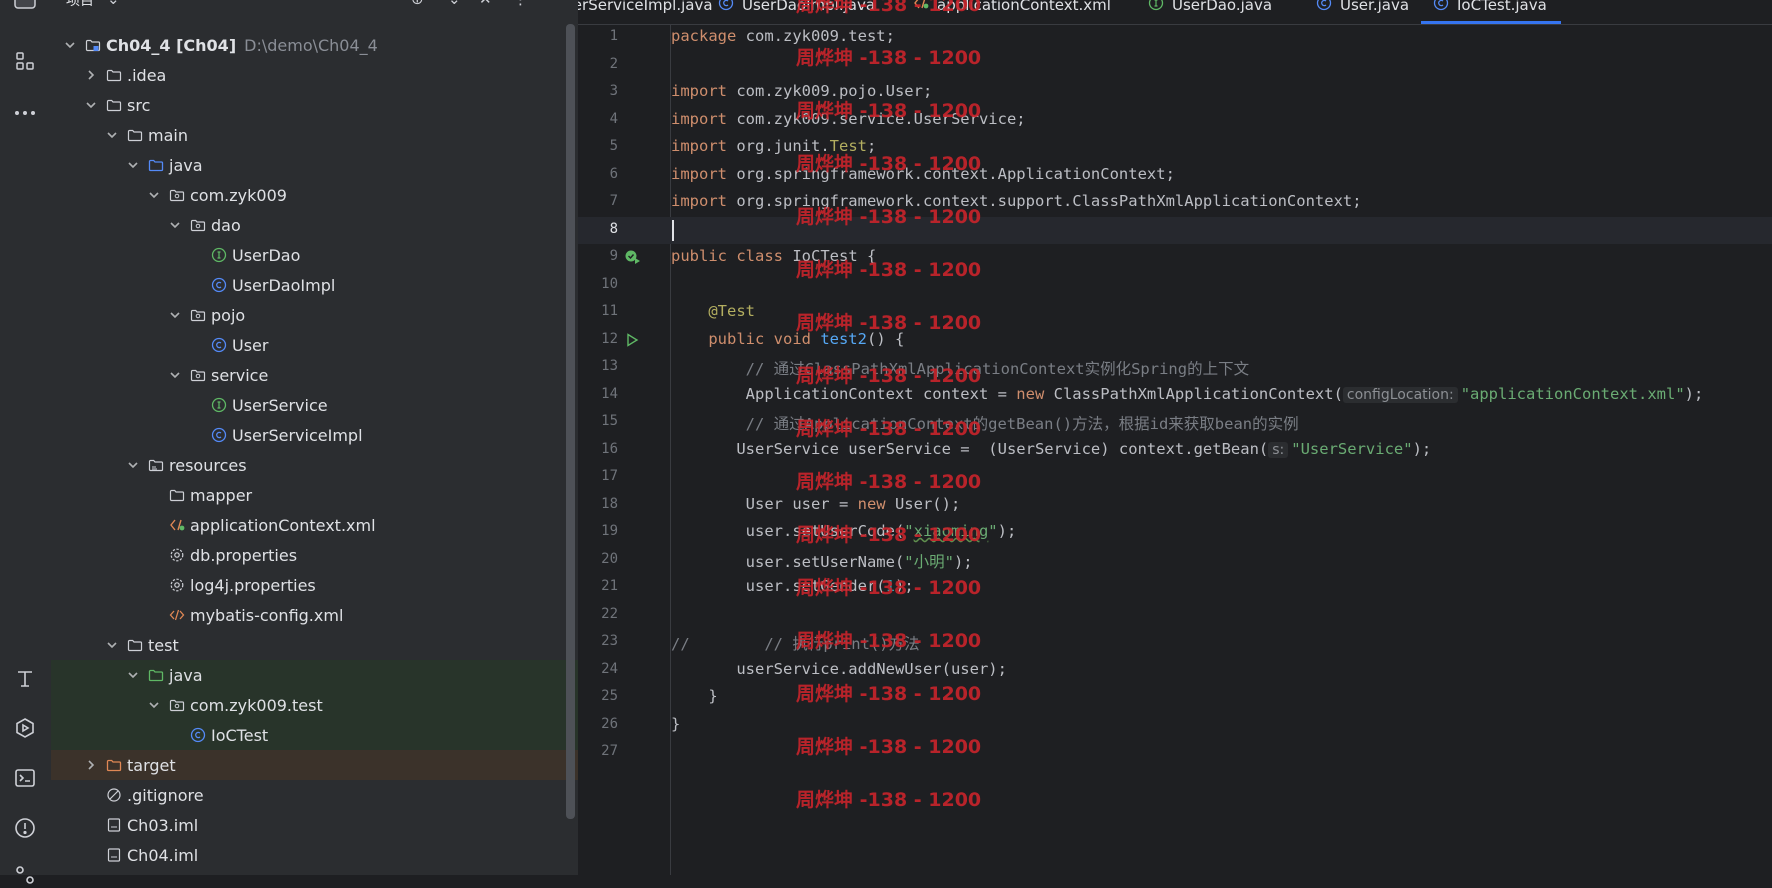 Image resolution: width=1772 pixels, height=888 pixels. Describe the element at coordinates (598, 36) in the screenshot. I see `line-number: 1` at that location.